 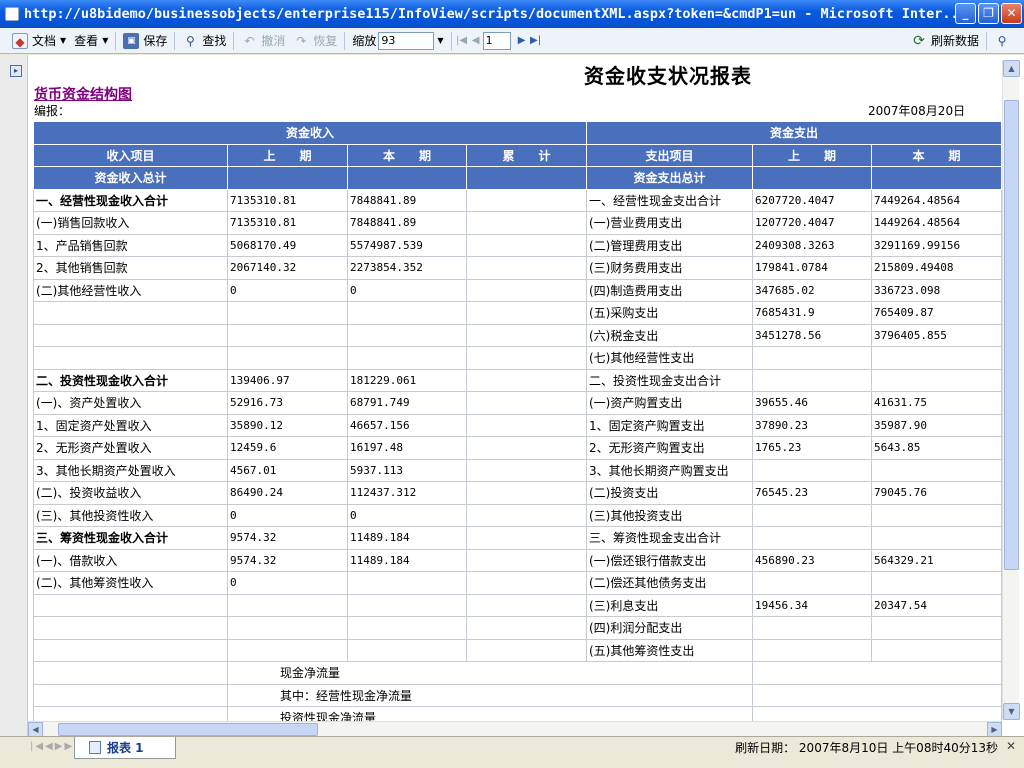 What do you see at coordinates (130, 268) in the screenshot?
I see `income-item-cell: 2、其他销售回款` at bounding box center [130, 268].